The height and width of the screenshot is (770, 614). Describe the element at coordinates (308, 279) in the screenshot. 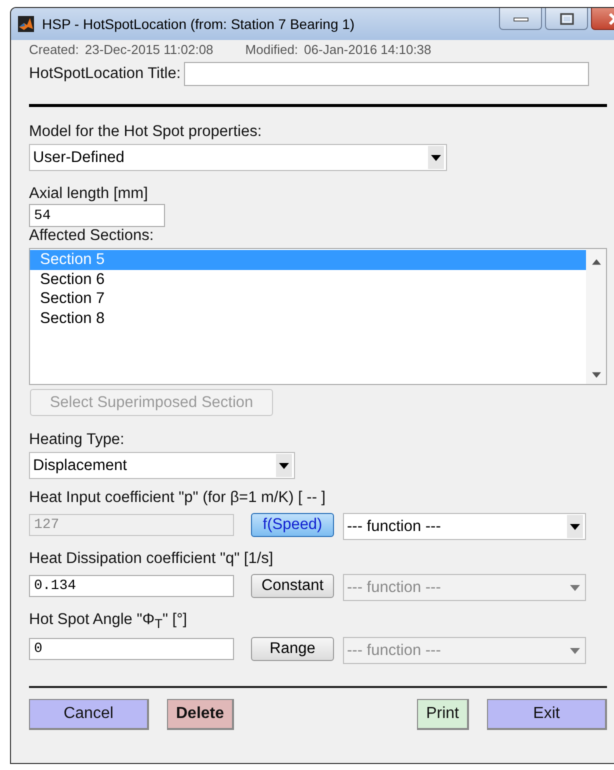

I see `section-list-item: Section 6` at that location.